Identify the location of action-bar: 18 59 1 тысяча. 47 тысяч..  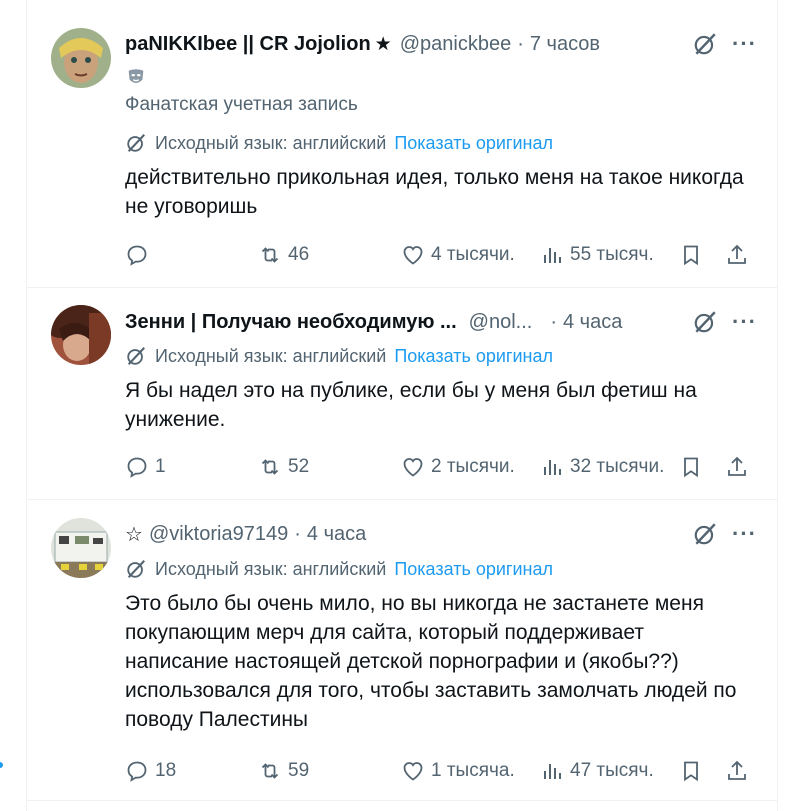
(435, 771).